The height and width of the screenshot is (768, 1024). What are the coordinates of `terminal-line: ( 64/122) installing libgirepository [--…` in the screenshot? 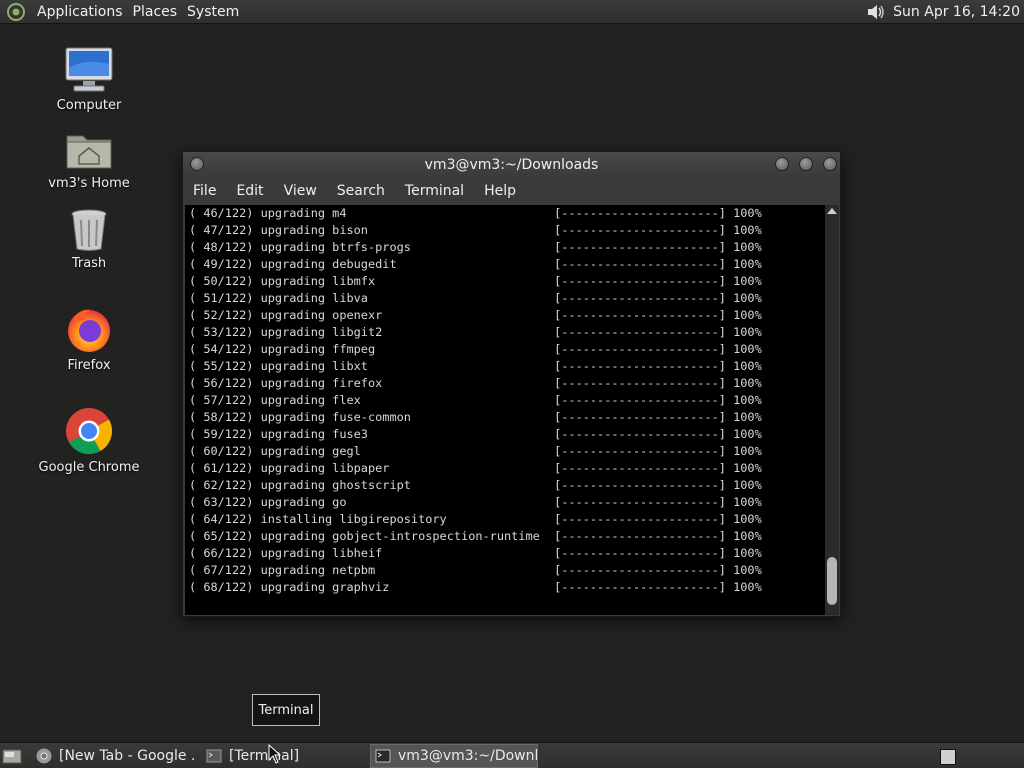 It's located at (475, 519).